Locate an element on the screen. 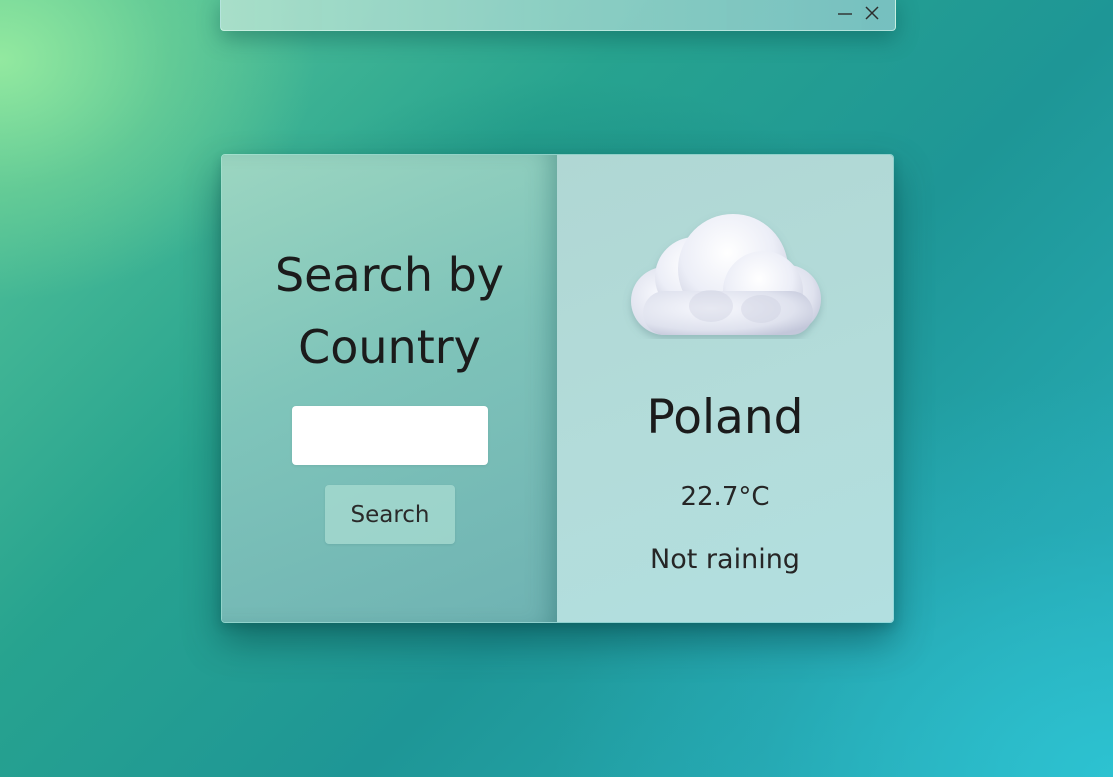 The image size is (1113, 777). window-titlebar is located at coordinates (558, 15).